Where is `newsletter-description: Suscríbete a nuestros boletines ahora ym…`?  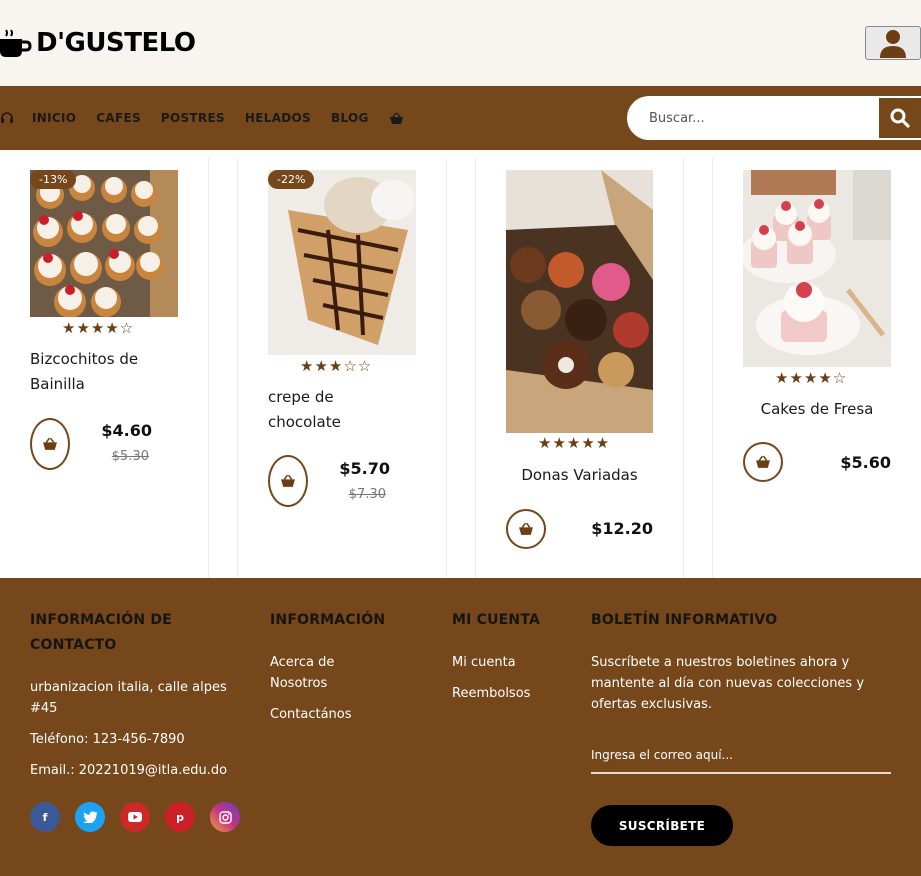
newsletter-description: Suscríbete a nuestros boletines ahora ym… is located at coordinates (728, 683).